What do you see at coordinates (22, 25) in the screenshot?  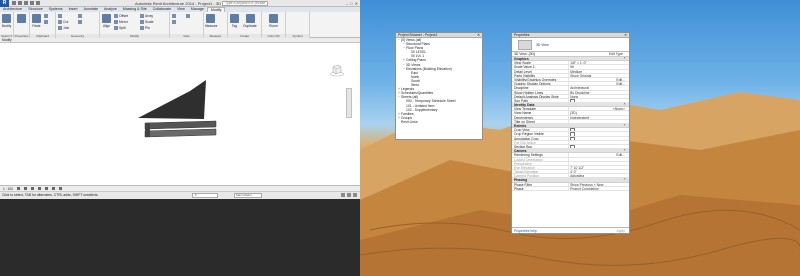 I see `properties-panel: Properties` at bounding box center [22, 25].